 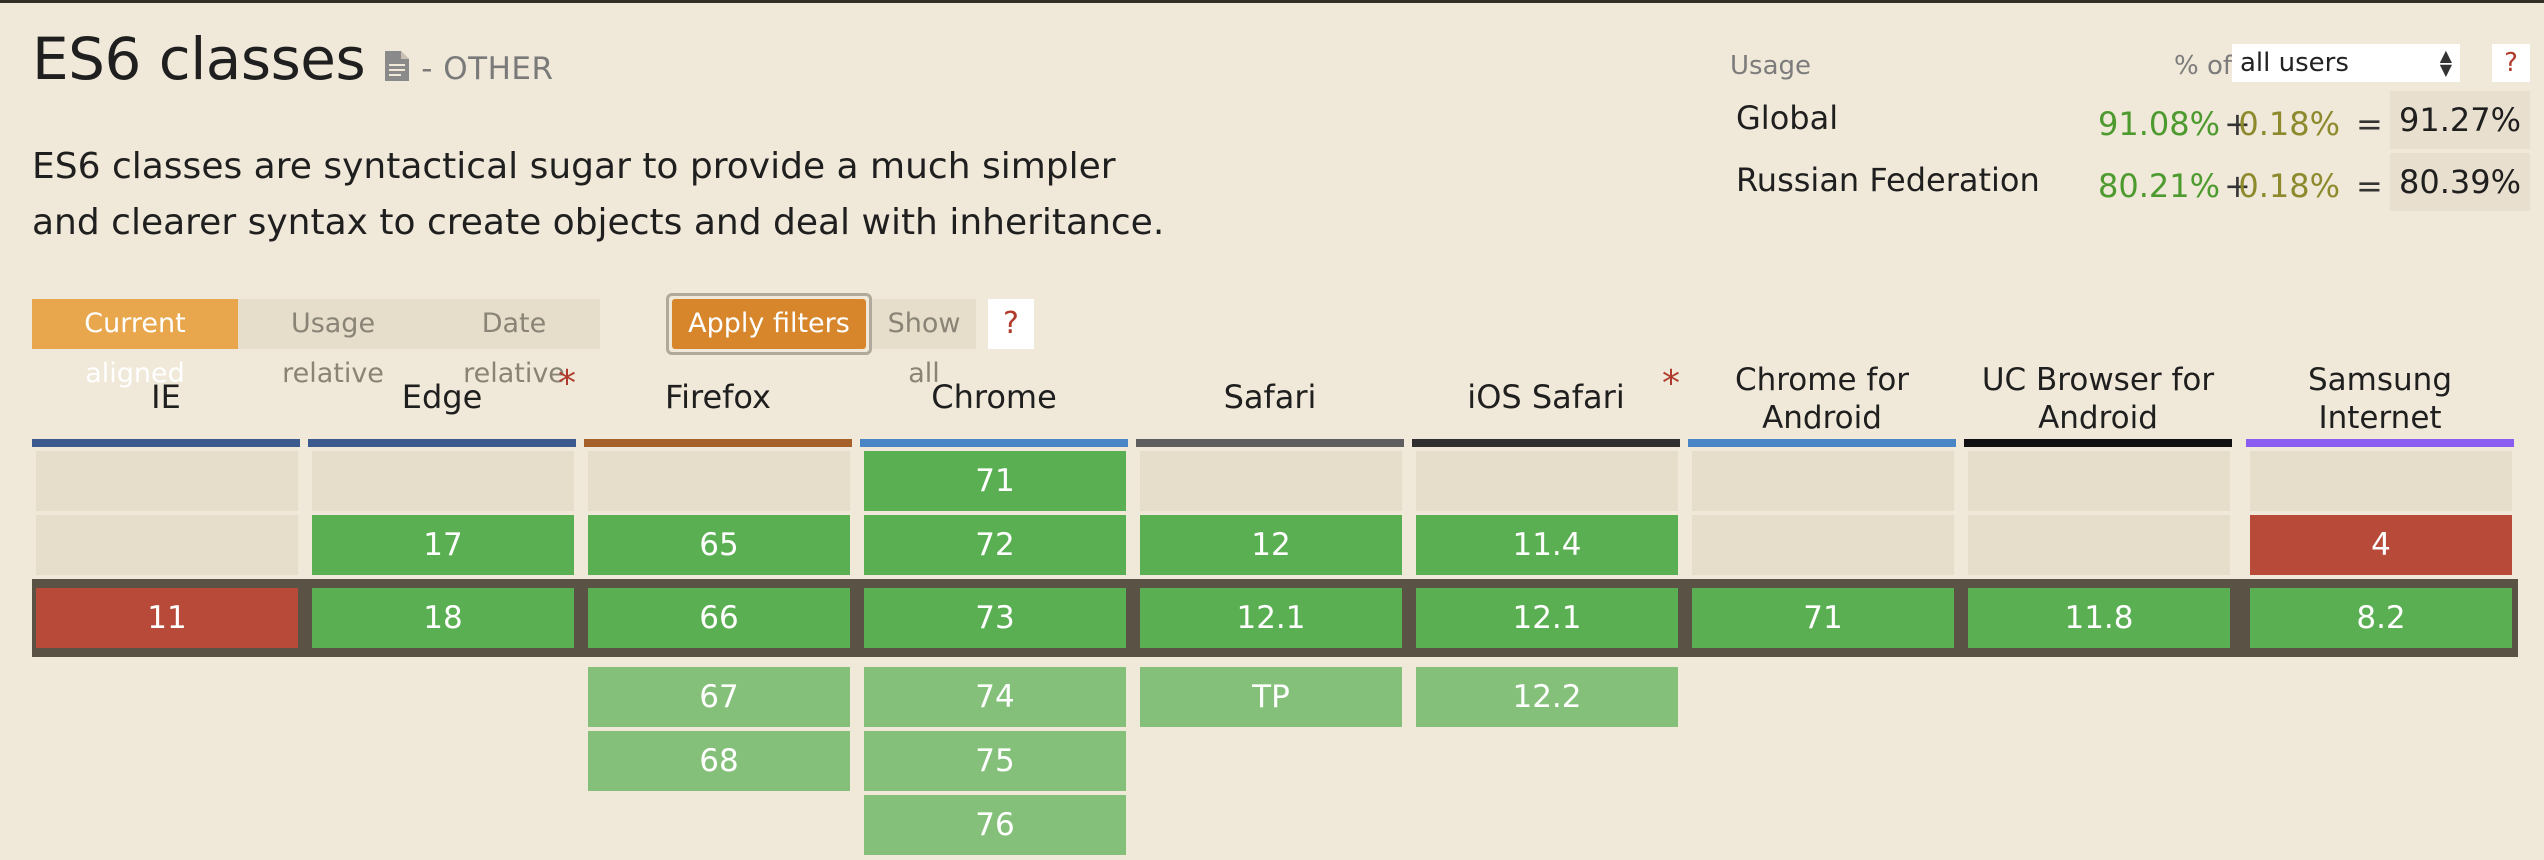 What do you see at coordinates (719, 697) in the screenshot?
I see `future-version-cell: 67` at bounding box center [719, 697].